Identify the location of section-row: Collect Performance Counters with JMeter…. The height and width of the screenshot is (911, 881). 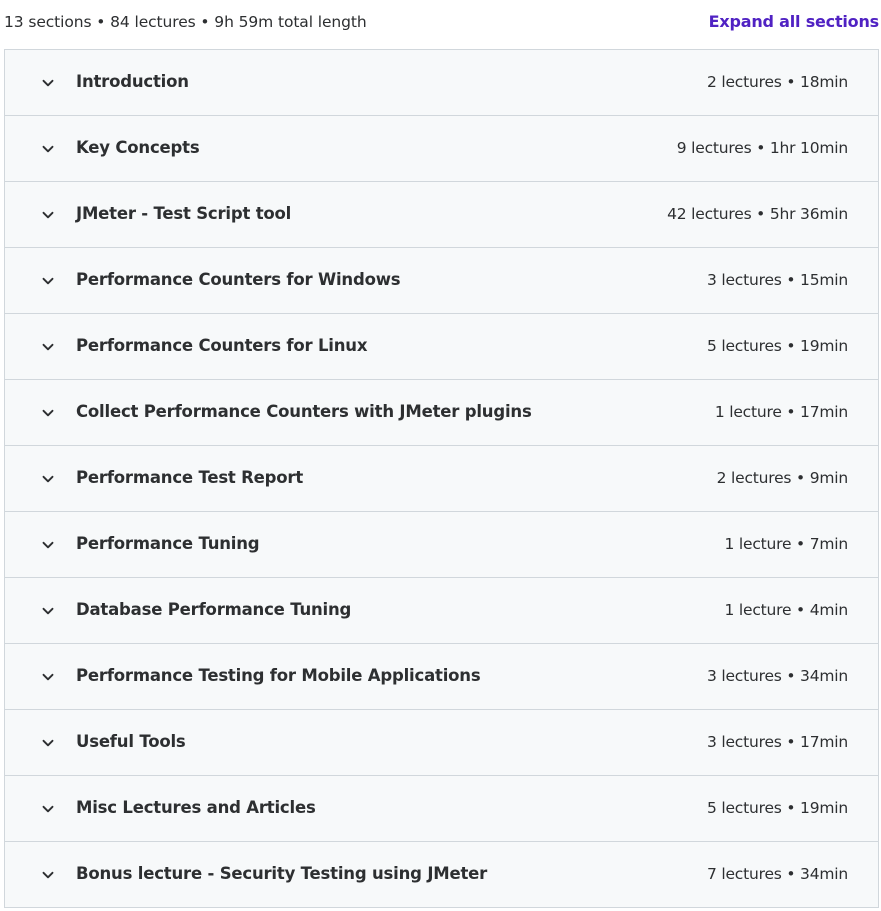
(441, 413).